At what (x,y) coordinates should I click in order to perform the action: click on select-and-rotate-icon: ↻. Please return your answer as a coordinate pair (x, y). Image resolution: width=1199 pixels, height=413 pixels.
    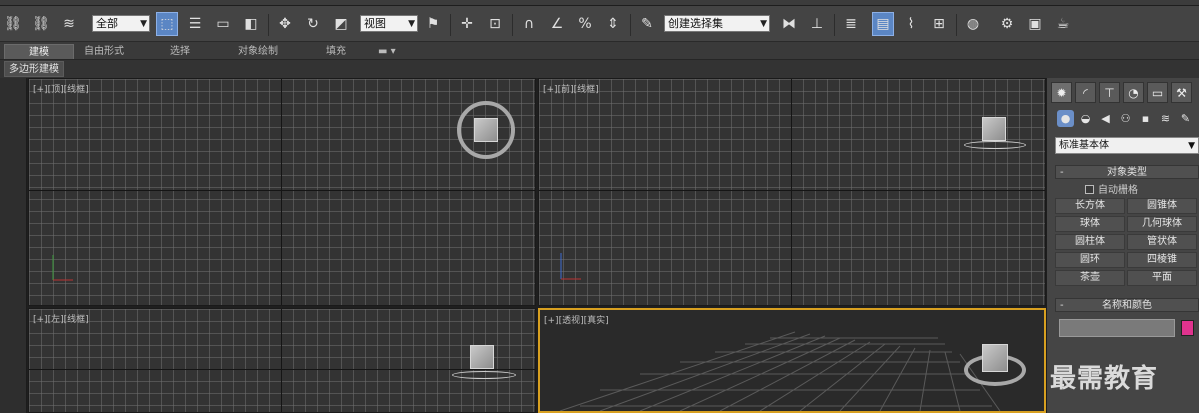
    Looking at the image, I should click on (313, 24).